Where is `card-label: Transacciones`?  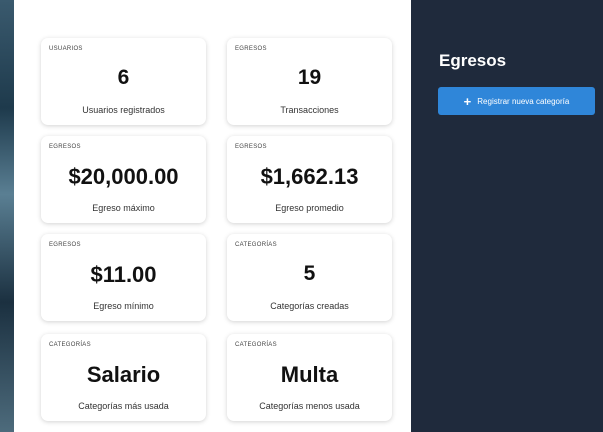
card-label: Transacciones is located at coordinates (309, 110).